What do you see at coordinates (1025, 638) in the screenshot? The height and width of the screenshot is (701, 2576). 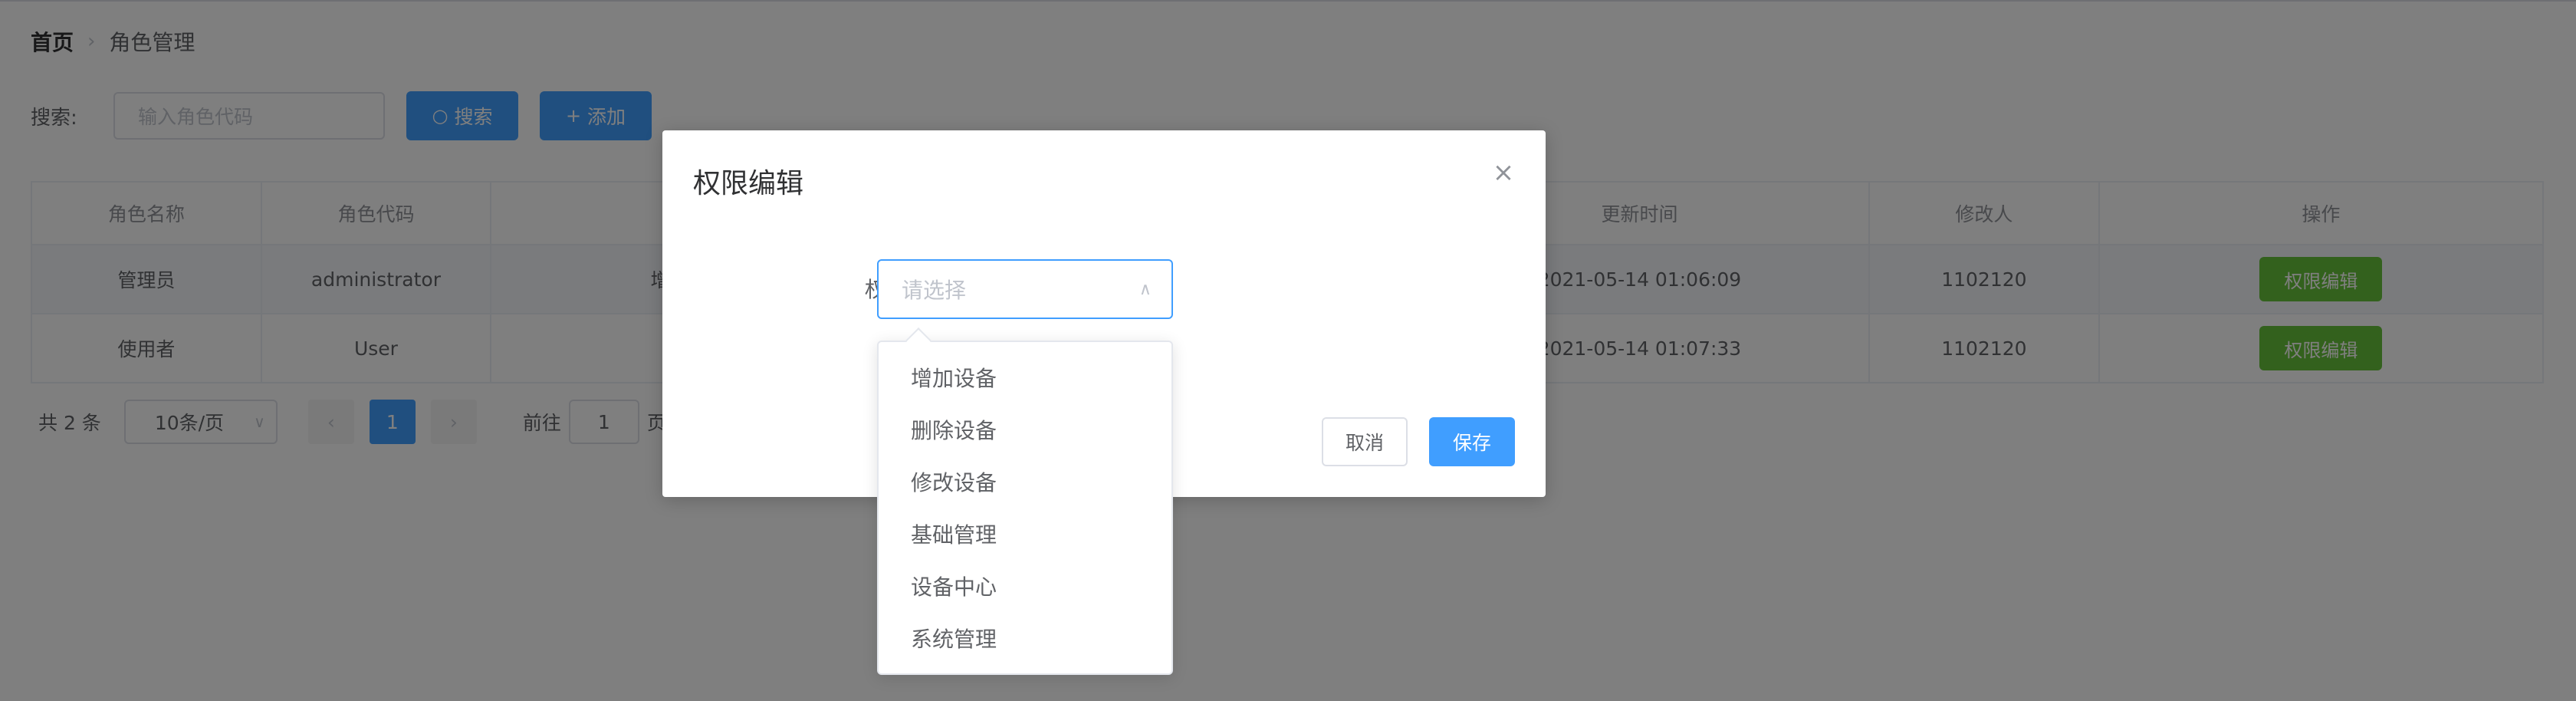 I see `dropdown-option: 系统管理` at bounding box center [1025, 638].